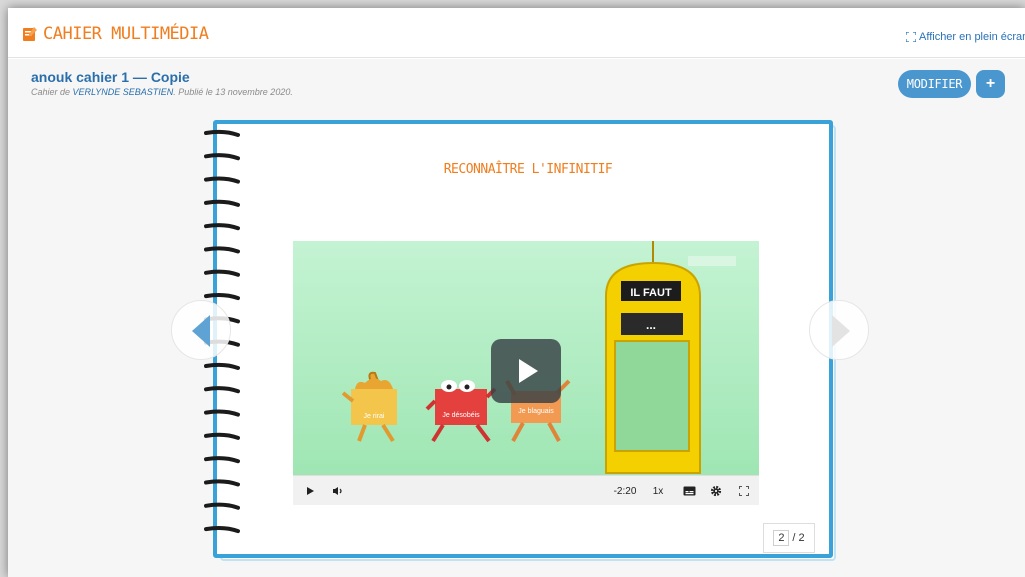 This screenshot has width=1025, height=577. I want to click on subtitle-suffix: . Publié le 13 novembre 2020., so click(233, 92).